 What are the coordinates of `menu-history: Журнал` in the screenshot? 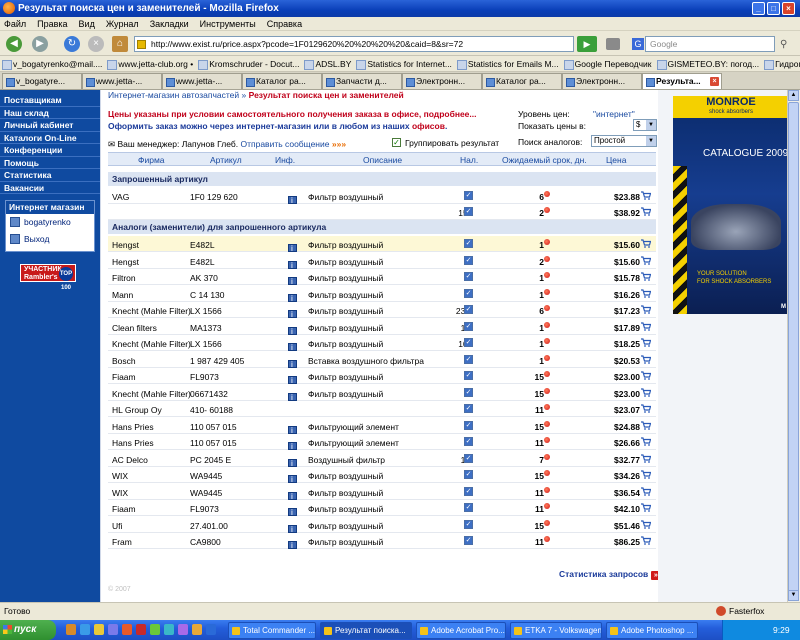 It's located at (122, 24).